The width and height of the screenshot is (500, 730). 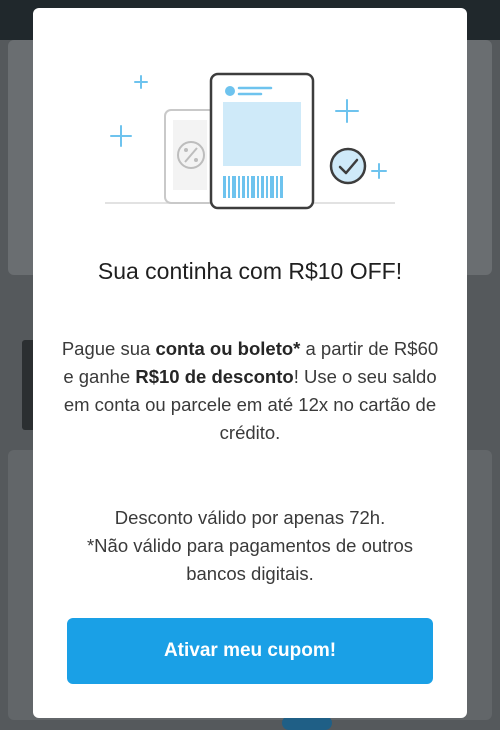 What do you see at coordinates (307, 723) in the screenshot?
I see `background-pill` at bounding box center [307, 723].